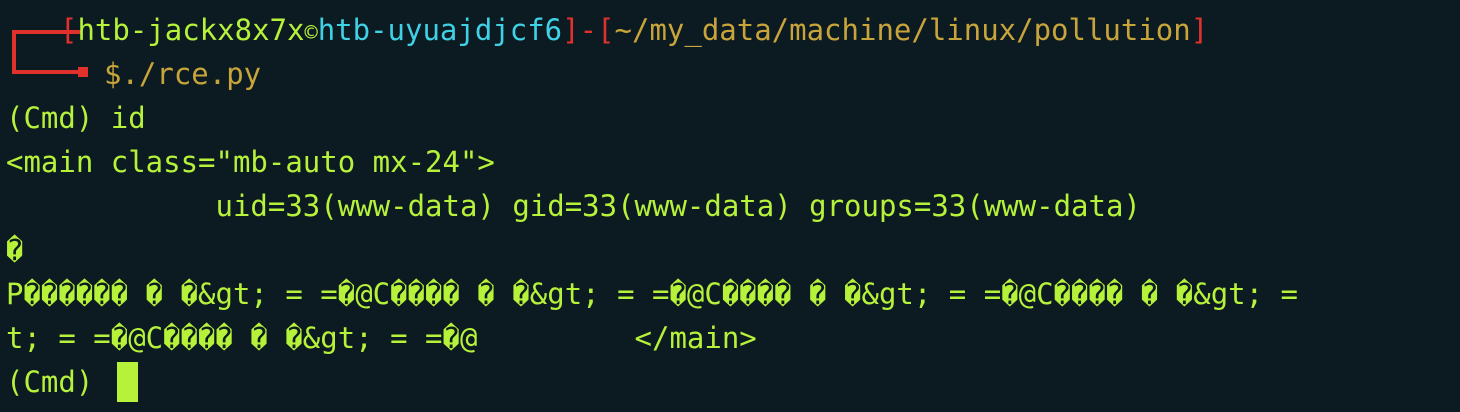  What do you see at coordinates (381, 338) in the screenshot?
I see `output-line-main-close: t; = =�@C���� � �&gt; = =�@ </main>` at bounding box center [381, 338].